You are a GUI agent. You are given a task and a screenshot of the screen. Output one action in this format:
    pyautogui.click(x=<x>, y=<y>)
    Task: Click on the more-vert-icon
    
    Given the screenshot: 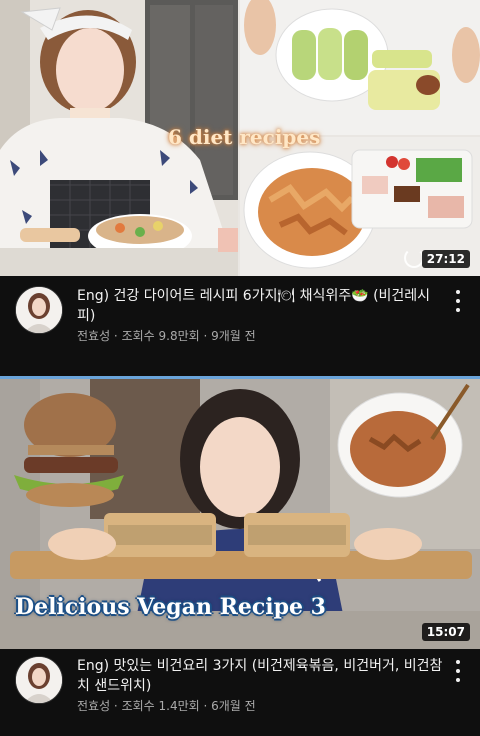 What is the action you would take?
    pyautogui.click(x=458, y=671)
    